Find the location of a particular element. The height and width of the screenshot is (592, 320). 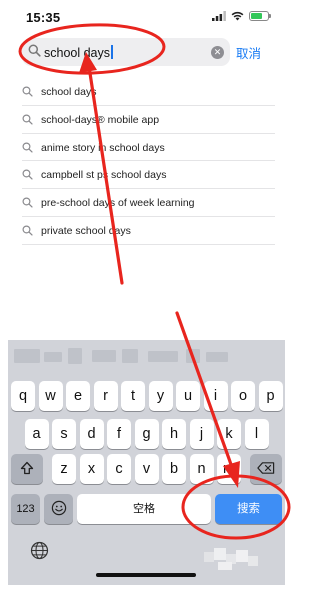

suggestion-text: pre-school days of week learning is located at coordinates (118, 203).